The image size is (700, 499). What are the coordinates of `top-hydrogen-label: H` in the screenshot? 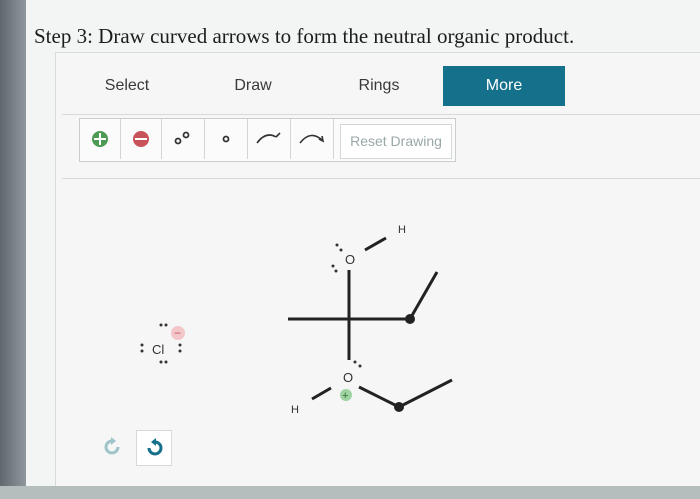 It's located at (402, 230).